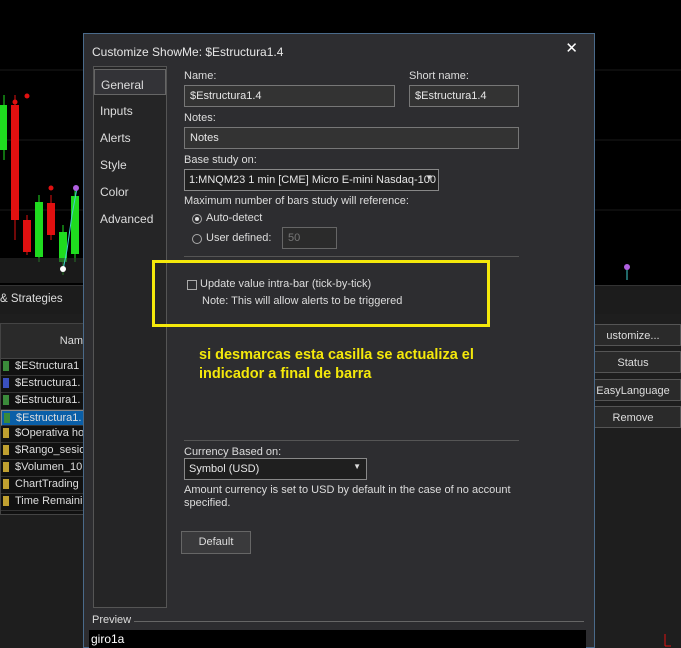 Image resolution: width=681 pixels, height=648 pixels. I want to click on short-name-label: Short name:, so click(439, 76).